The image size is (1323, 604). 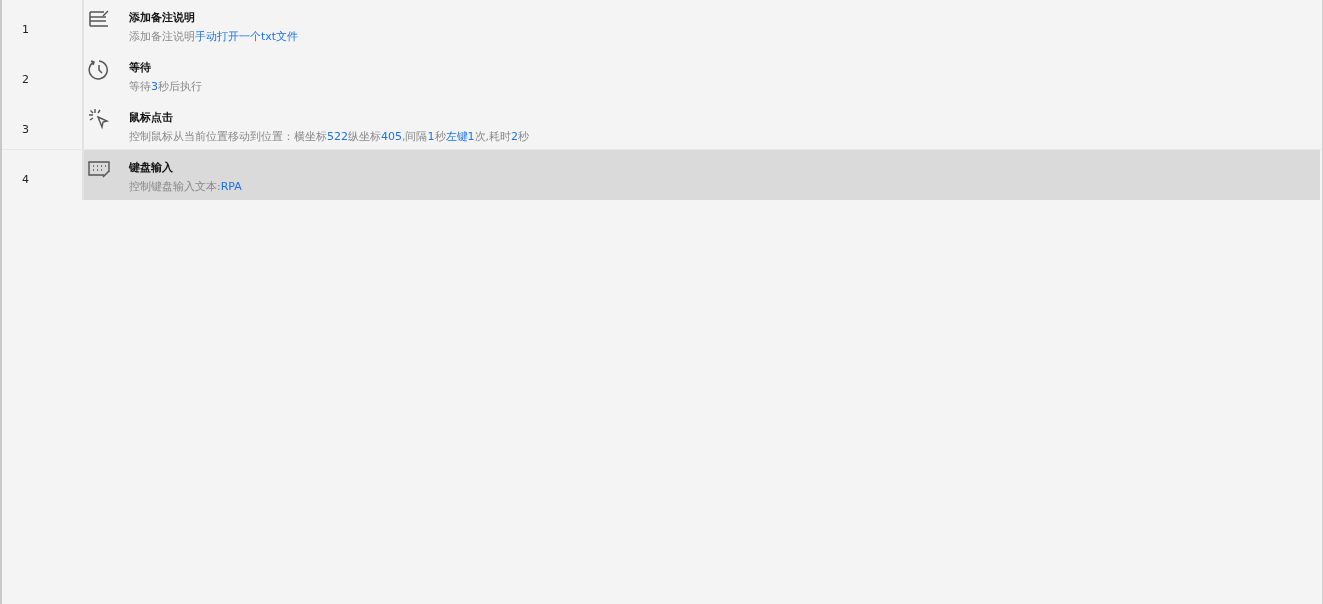 What do you see at coordinates (151, 118) in the screenshot?
I see `step-title: 鼠标点击` at bounding box center [151, 118].